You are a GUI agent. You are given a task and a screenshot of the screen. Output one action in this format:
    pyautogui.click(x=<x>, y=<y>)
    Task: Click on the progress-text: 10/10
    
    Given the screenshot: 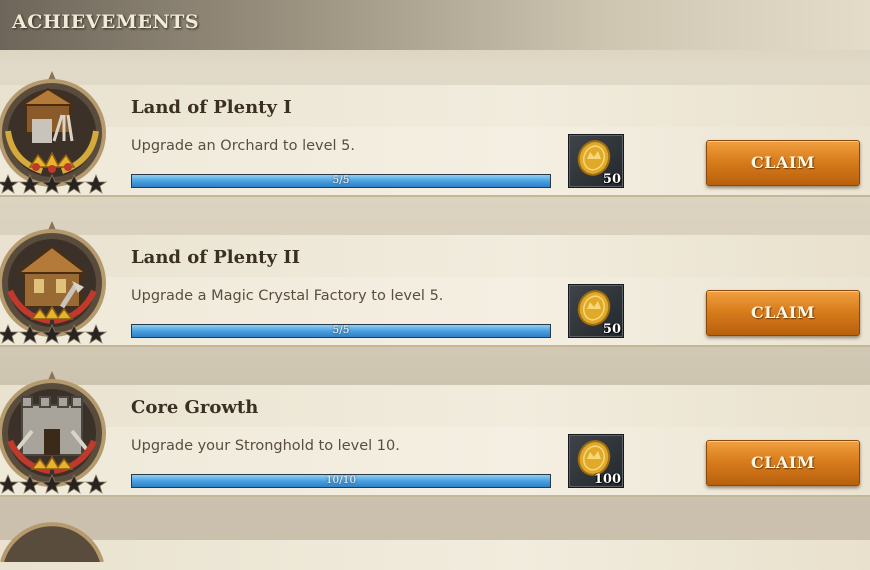 What is the action you would take?
    pyautogui.click(x=341, y=480)
    